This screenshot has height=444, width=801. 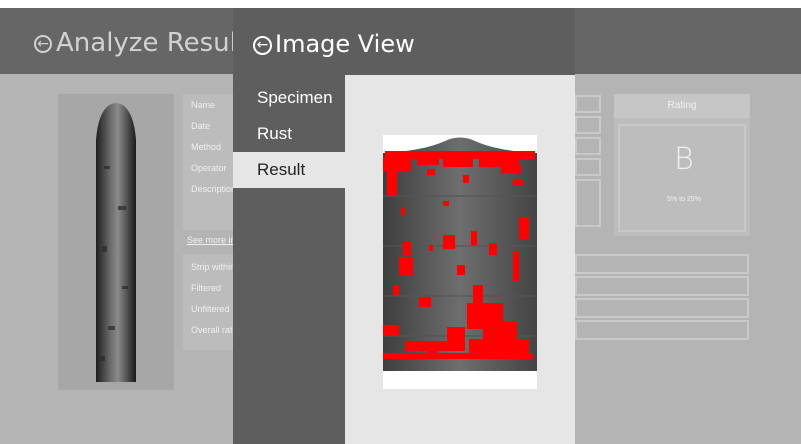 I want to click on nav-item-result: Result, so click(x=289, y=170).